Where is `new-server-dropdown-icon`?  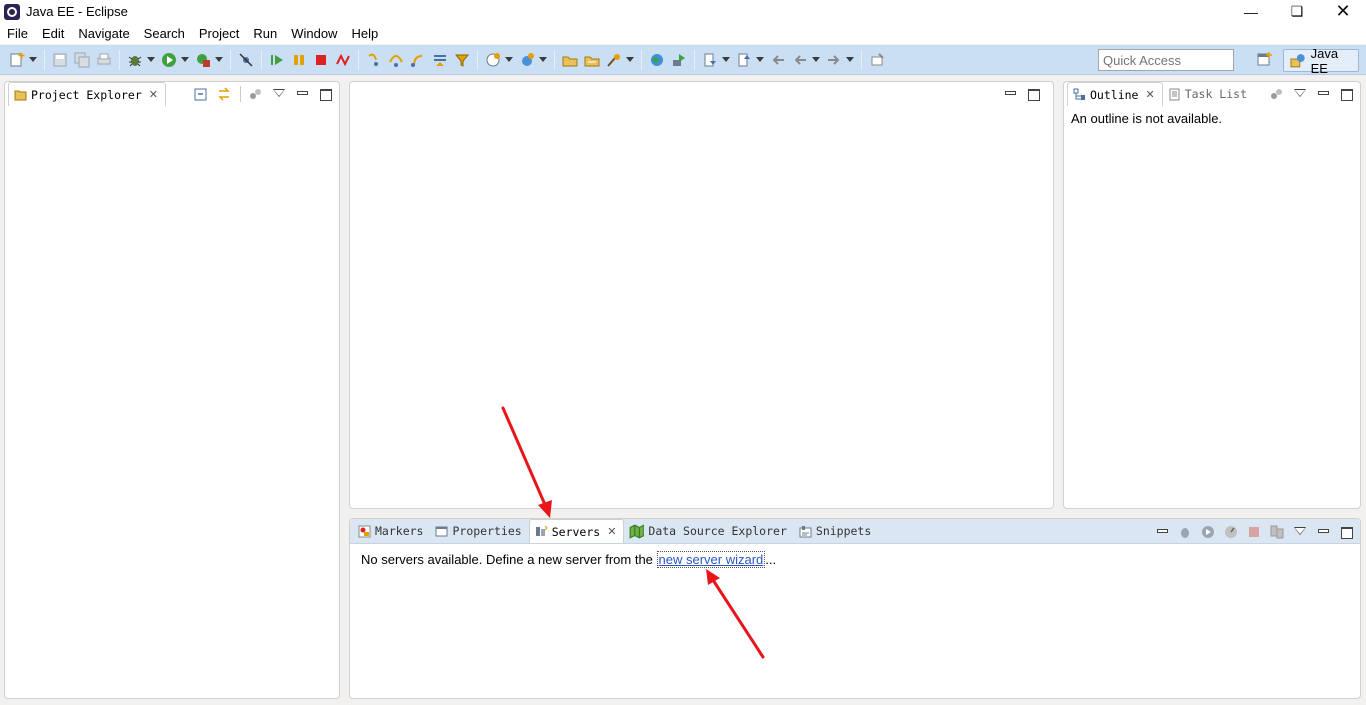 new-server-dropdown-icon is located at coordinates (509, 59).